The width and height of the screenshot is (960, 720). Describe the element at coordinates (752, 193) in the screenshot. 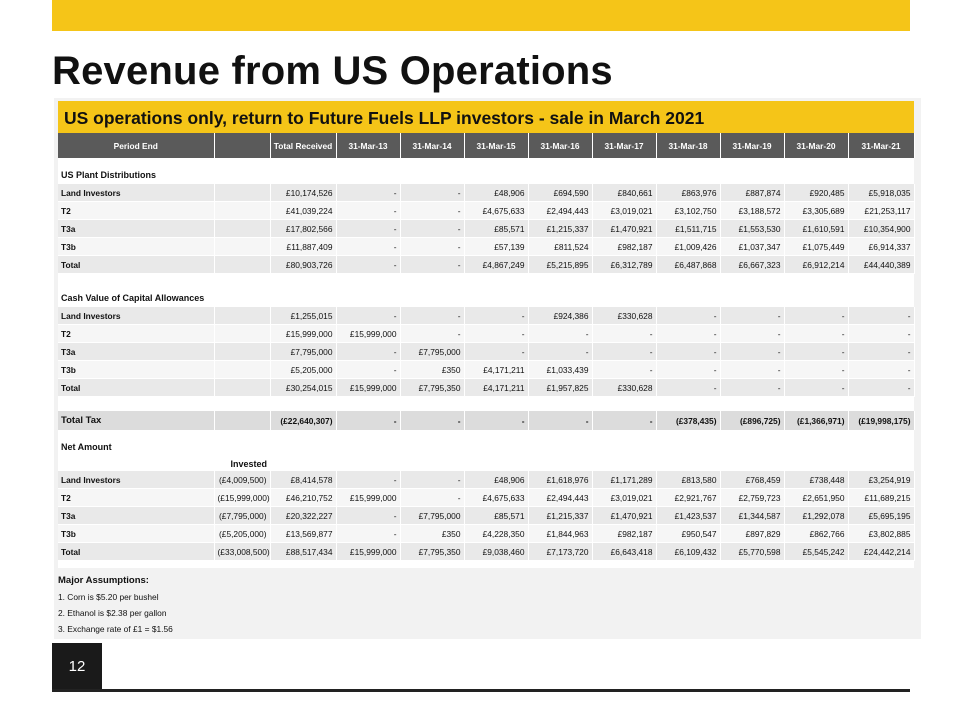

I see `table-cell: £887,874` at that location.